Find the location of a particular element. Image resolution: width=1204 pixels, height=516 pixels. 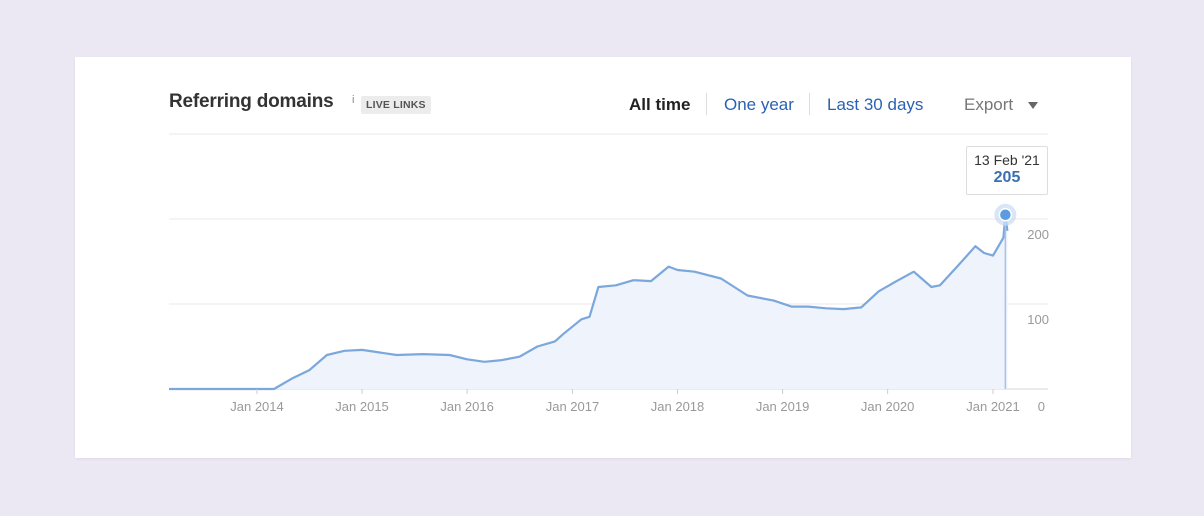

x-tick-label: Jan 2017 is located at coordinates (573, 406).